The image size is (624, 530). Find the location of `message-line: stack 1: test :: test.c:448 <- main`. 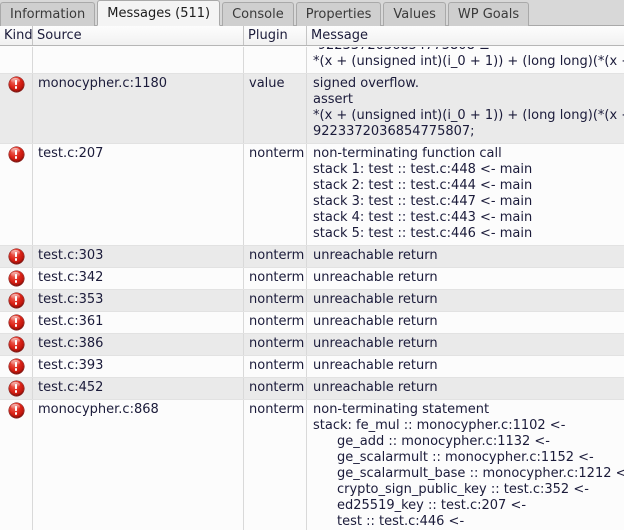

message-line: stack 1: test :: test.c:448 <- main is located at coordinates (423, 169).